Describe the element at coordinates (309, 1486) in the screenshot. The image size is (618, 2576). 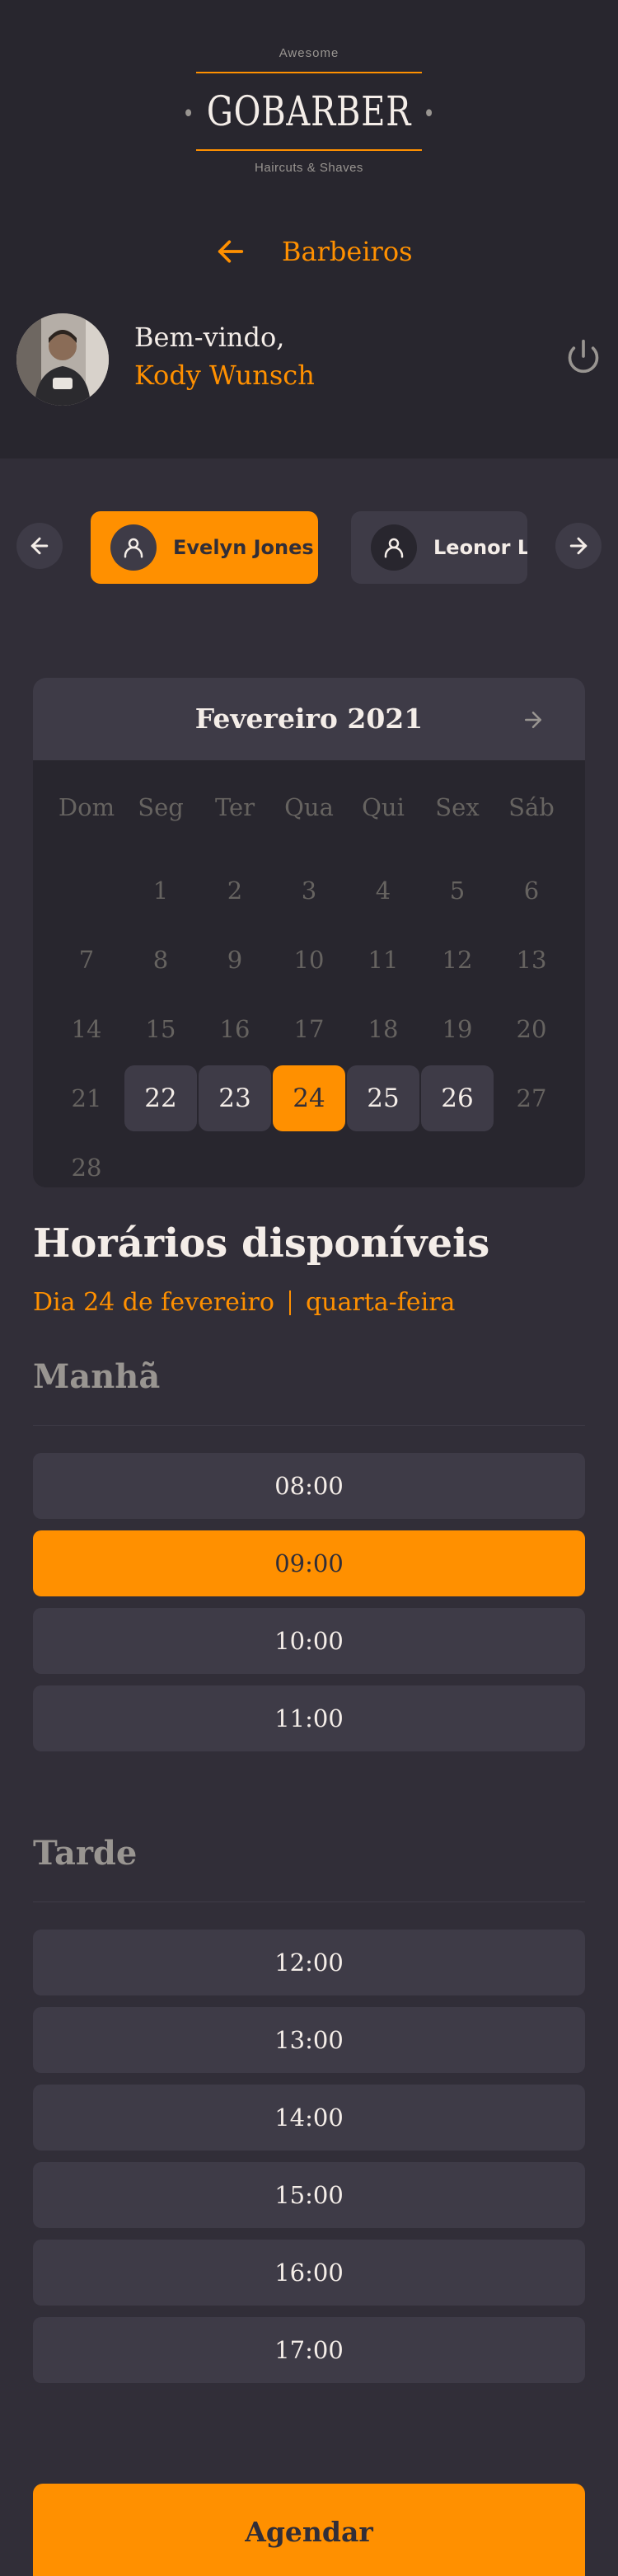
I see `time-slot: 08:00` at that location.